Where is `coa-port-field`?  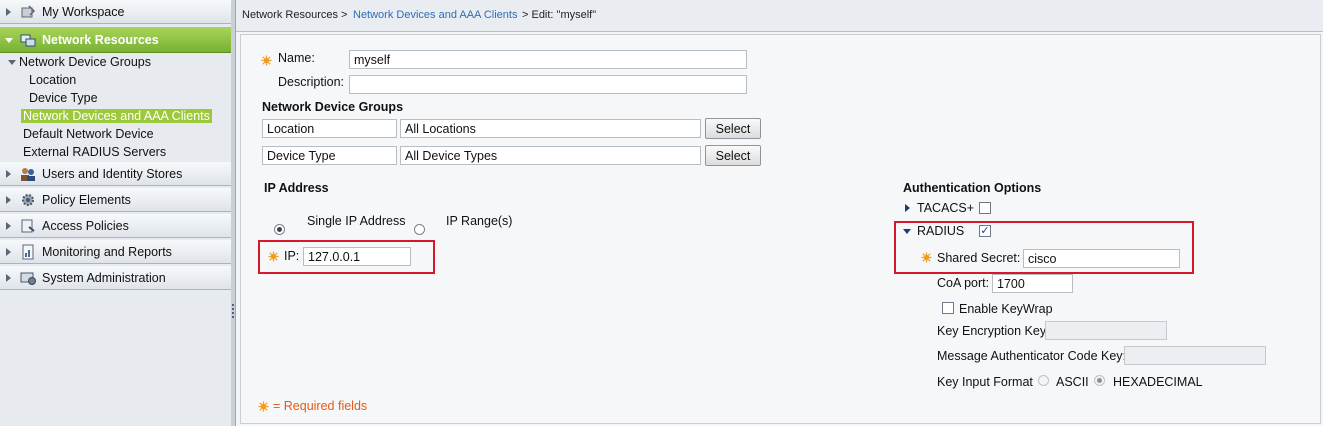 coa-port-field is located at coordinates (1032, 283).